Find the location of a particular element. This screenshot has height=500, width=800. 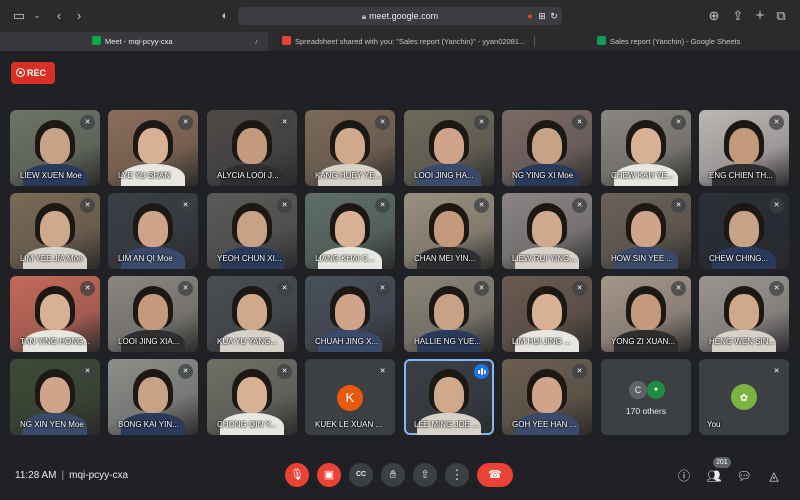

chat-icon: 💬︎ is located at coordinates (744, 476).